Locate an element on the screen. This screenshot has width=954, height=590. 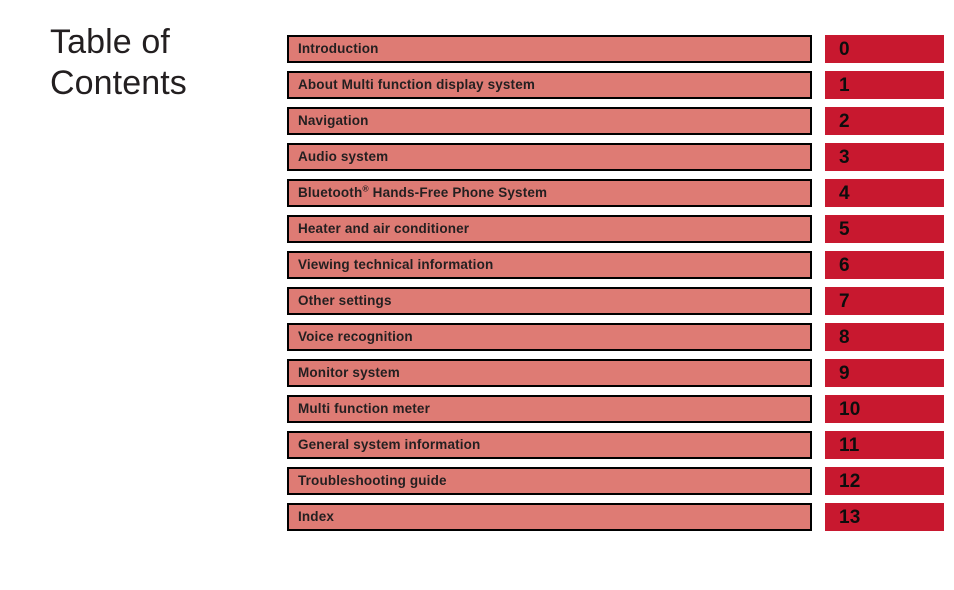
toc-entry: Bluetooth® Hands-Free Phone System 4 is located at coordinates (615, 193).